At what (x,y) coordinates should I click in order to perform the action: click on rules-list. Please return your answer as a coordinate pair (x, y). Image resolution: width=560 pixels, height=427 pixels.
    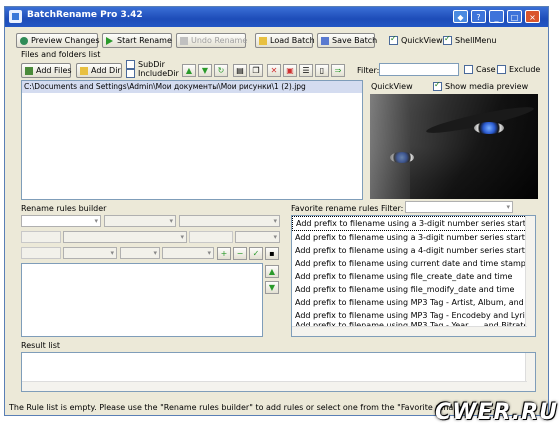
    Looking at the image, I should click on (142, 300).